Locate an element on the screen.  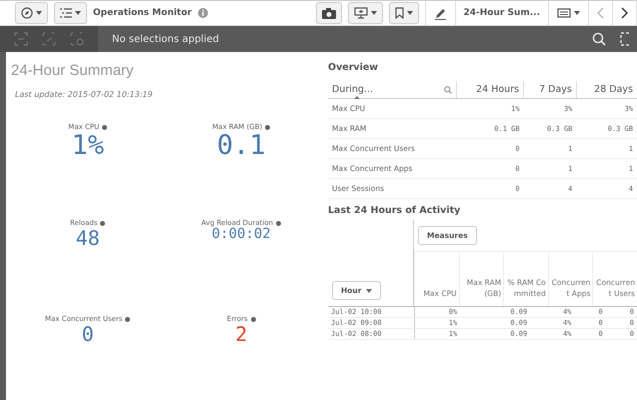
column-header: 24 Hours is located at coordinates (490, 89).